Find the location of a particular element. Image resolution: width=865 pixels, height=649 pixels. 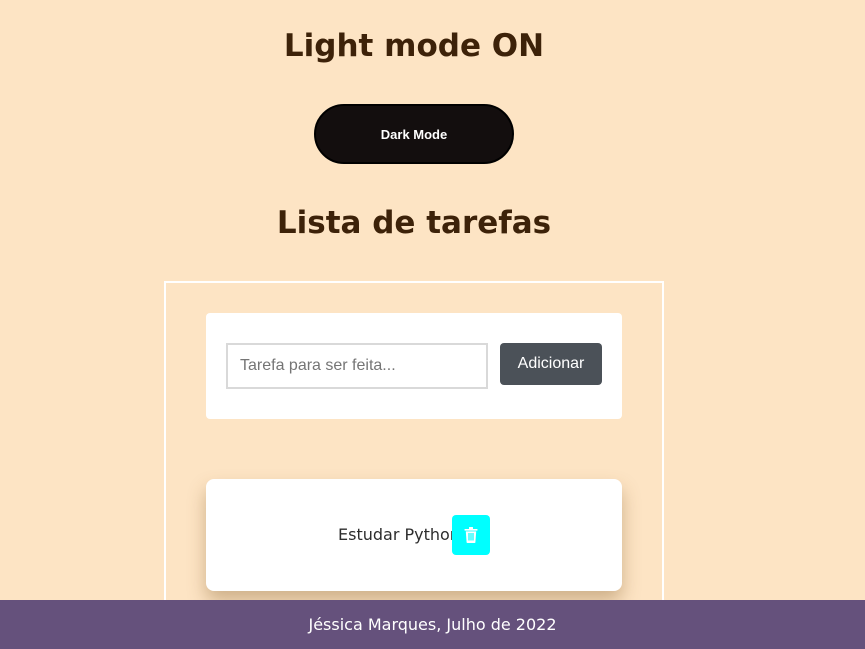

dark-mode-toggle-button: Dark Mode is located at coordinates (414, 134).